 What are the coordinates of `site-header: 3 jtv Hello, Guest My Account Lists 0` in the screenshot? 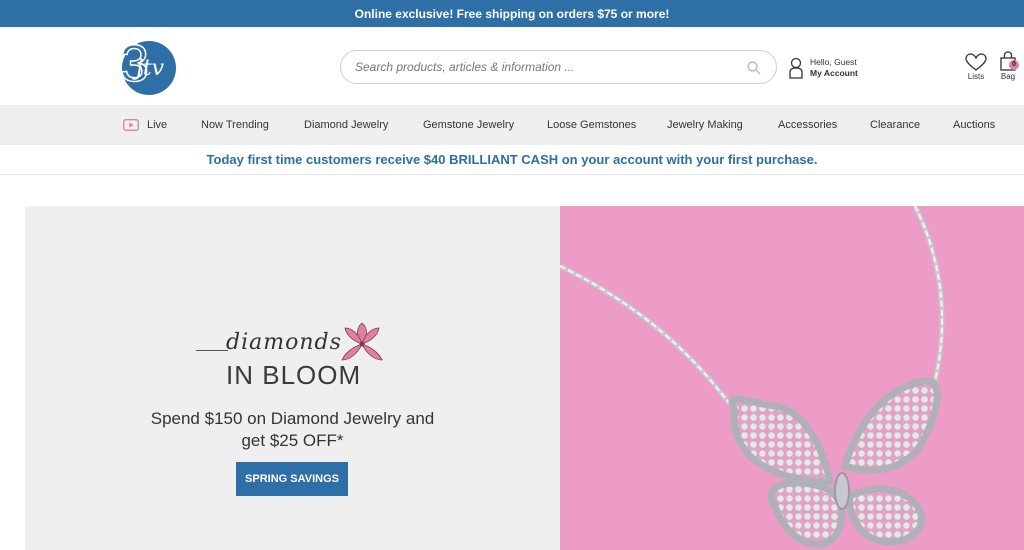 It's located at (512, 66).